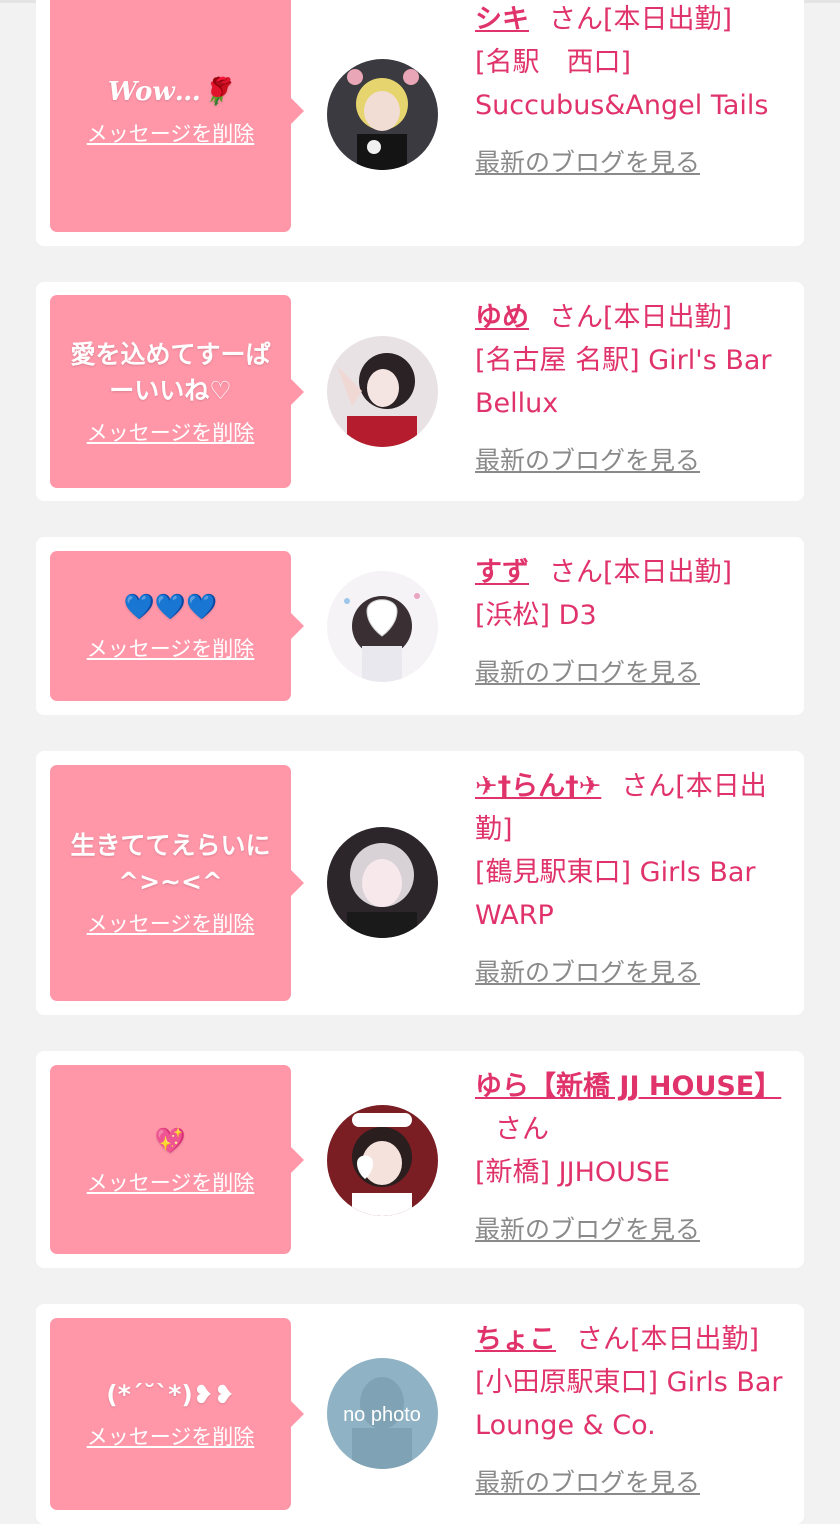 This screenshot has height=1524, width=840. Describe the element at coordinates (170, 372) in the screenshot. I see `message-text: 愛を込めてすーぱーいいね♡` at that location.